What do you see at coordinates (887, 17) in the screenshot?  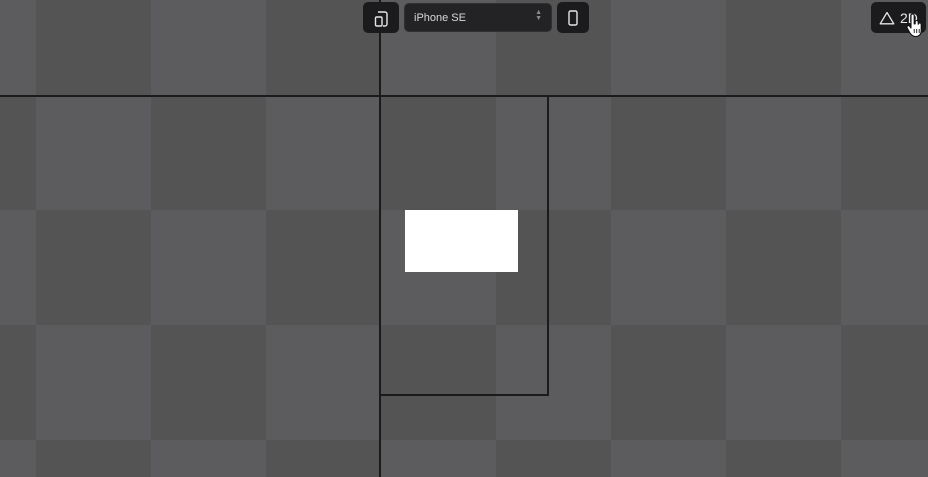 I see `triangle-icon` at bounding box center [887, 17].